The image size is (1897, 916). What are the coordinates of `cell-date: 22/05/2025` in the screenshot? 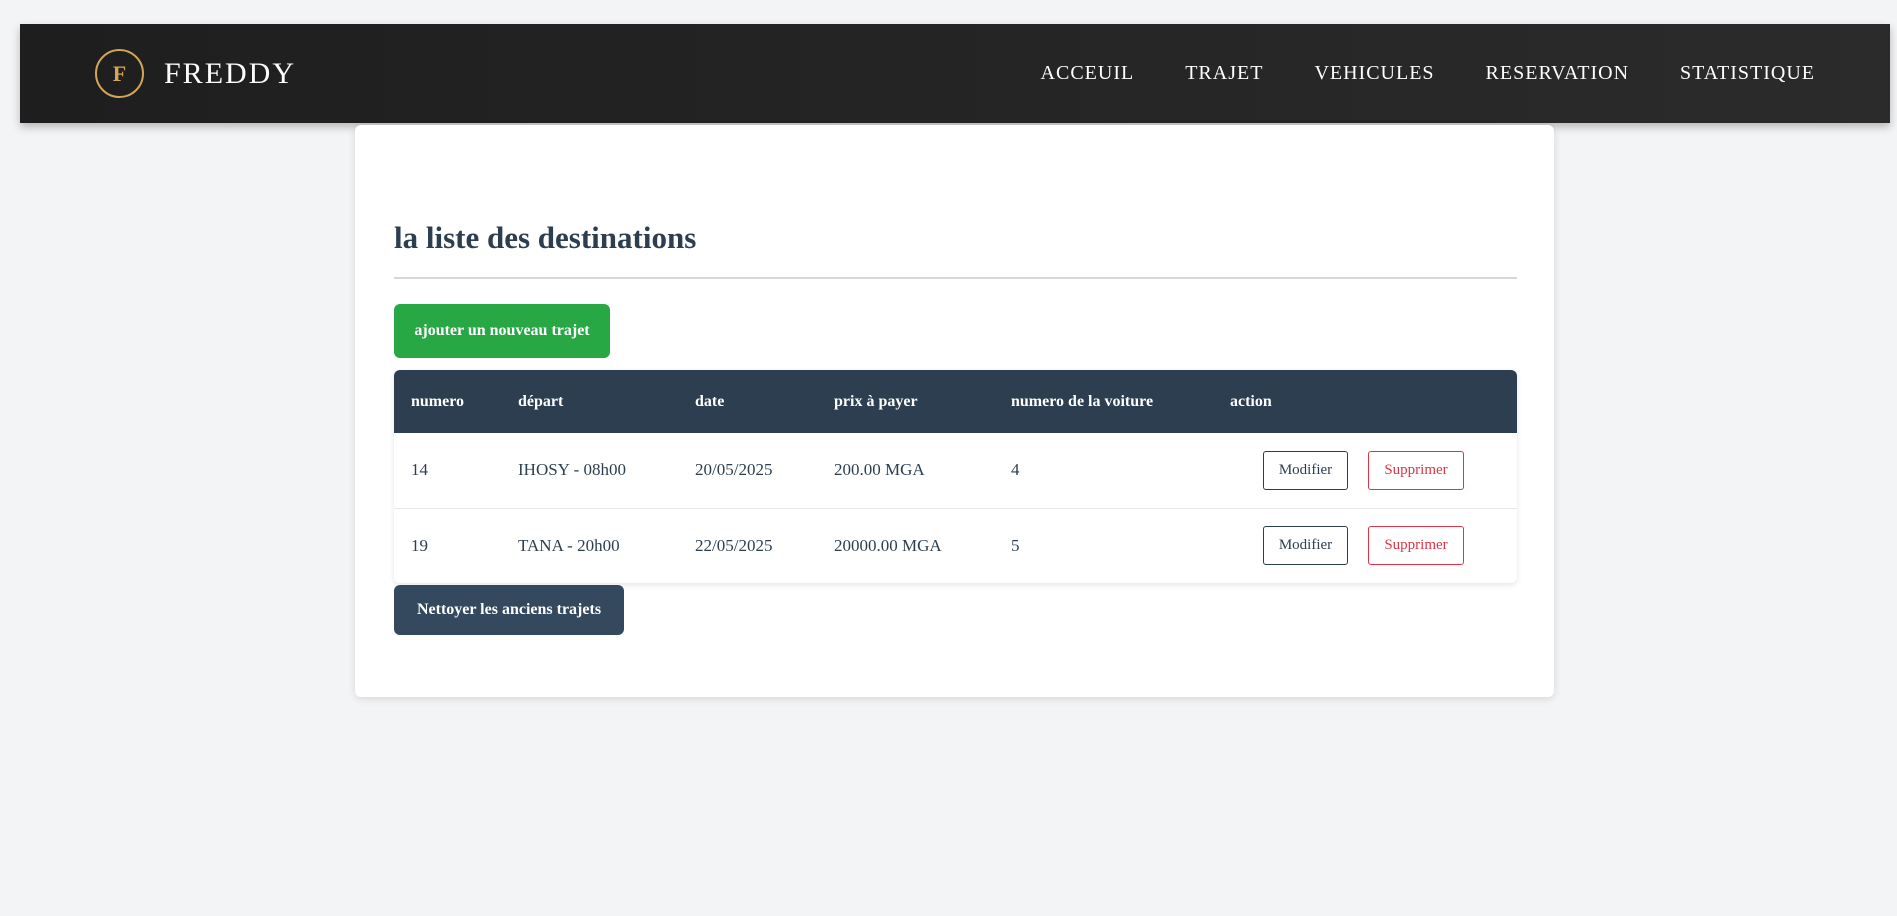 It's located at (734, 545).